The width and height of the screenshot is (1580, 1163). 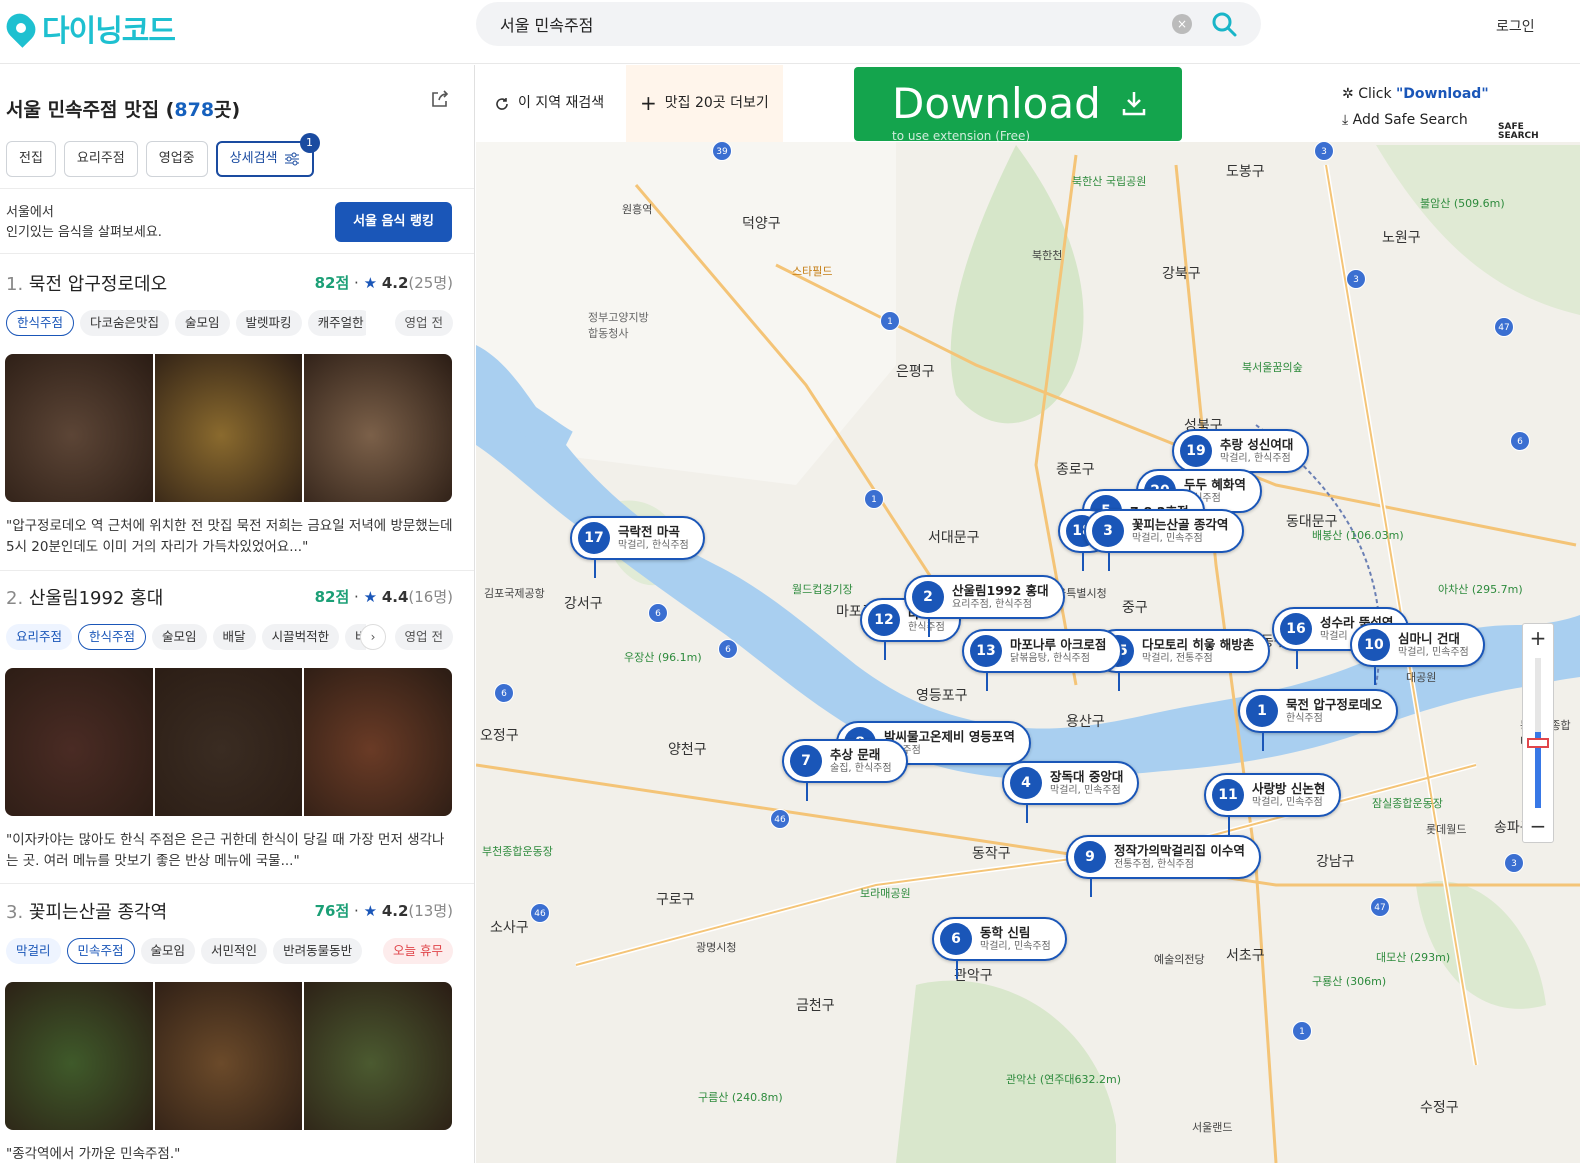 What do you see at coordinates (291, 159) in the screenshot?
I see `sliders-icon` at bounding box center [291, 159].